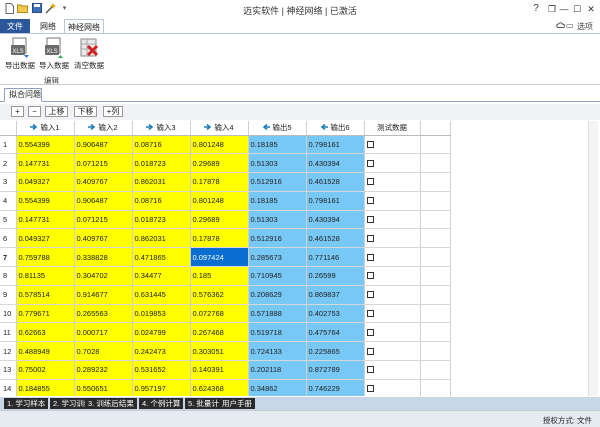  Describe the element at coordinates (15, 26) in the screenshot. I see `tab-file: 文件` at that location.